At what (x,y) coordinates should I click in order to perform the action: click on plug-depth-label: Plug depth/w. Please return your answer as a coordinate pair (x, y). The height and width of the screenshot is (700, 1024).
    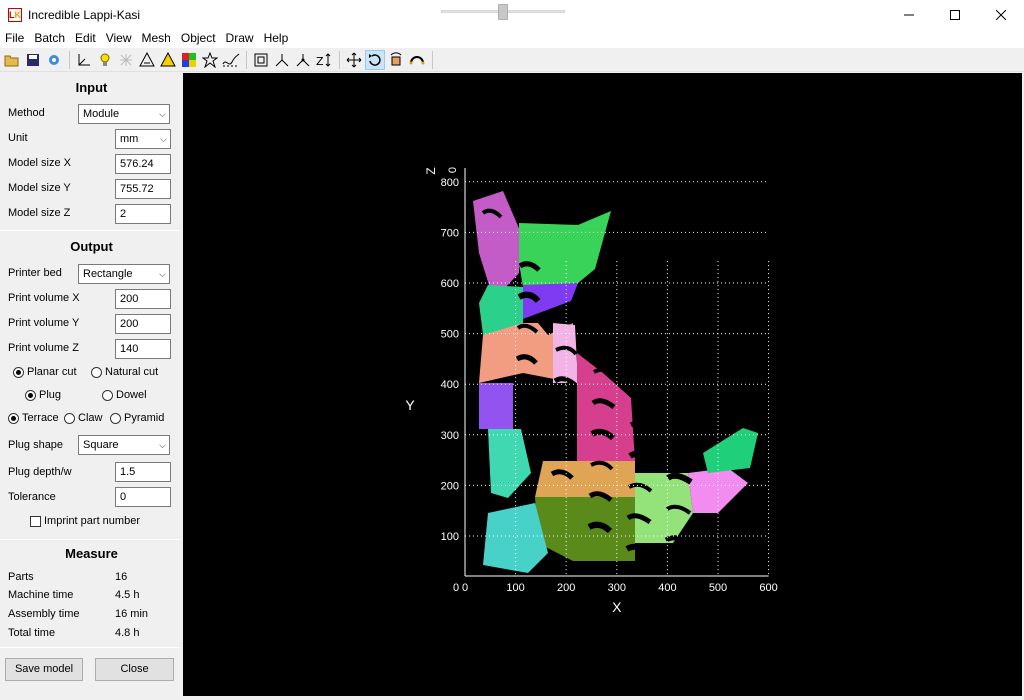
    Looking at the image, I should click on (40, 472).